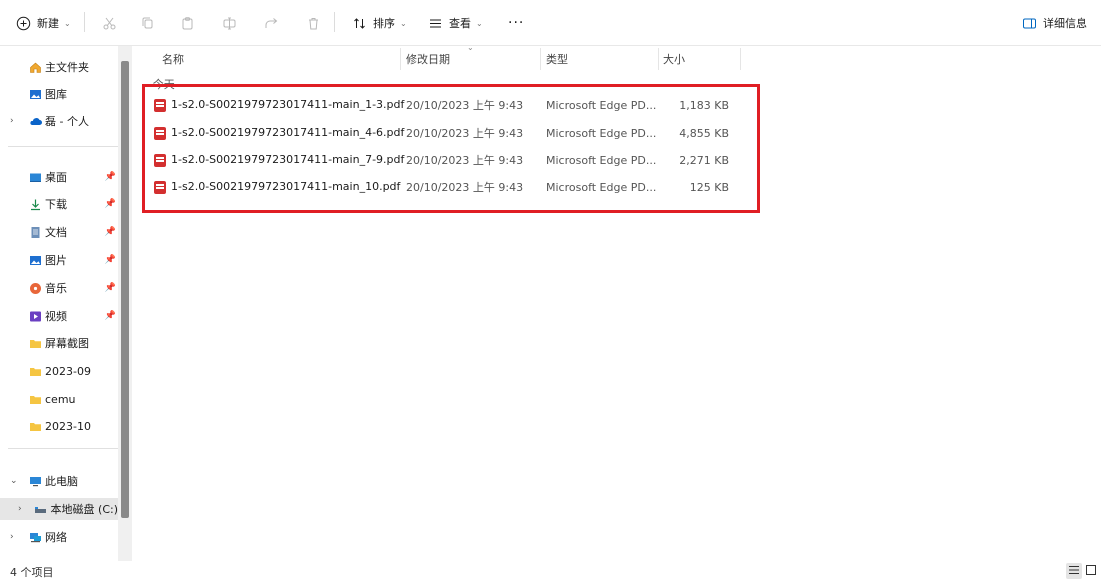  I want to click on tiles-view-icon, so click(1091, 571).